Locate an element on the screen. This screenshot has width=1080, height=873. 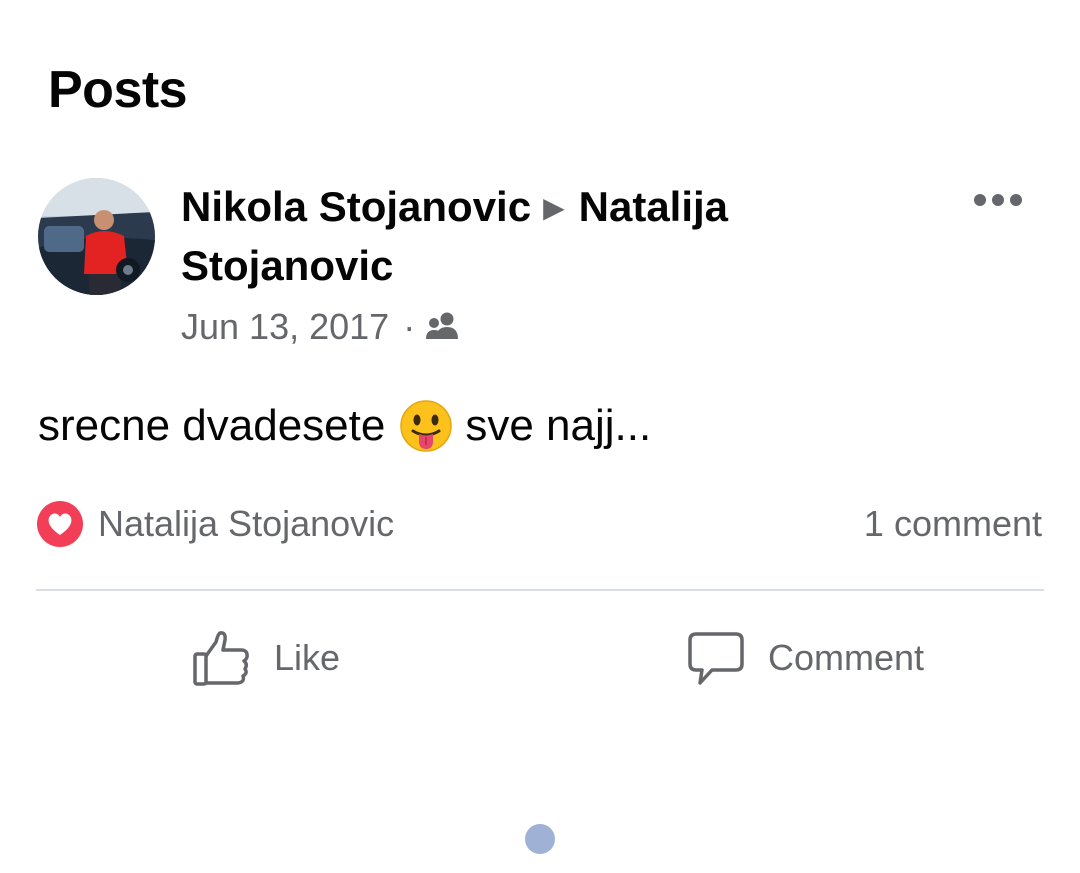
more-options-icon is located at coordinates (998, 200).